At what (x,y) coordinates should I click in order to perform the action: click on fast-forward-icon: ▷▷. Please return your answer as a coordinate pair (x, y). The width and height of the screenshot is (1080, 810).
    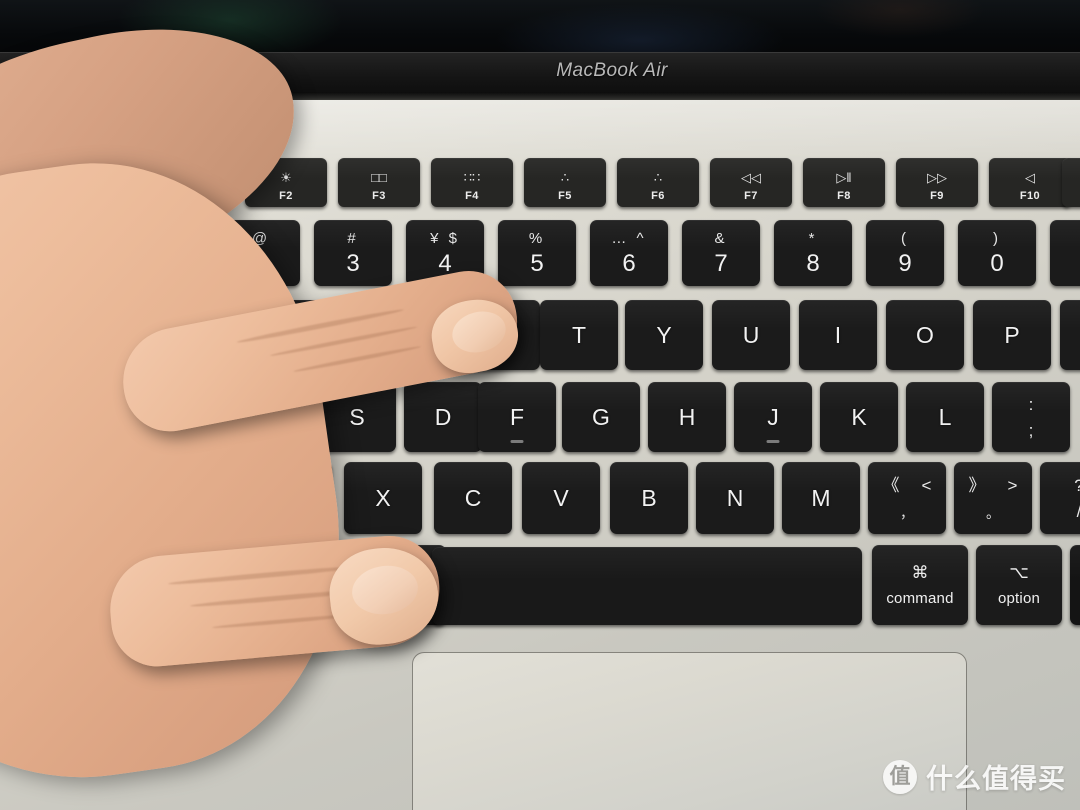
    Looking at the image, I should click on (937, 177).